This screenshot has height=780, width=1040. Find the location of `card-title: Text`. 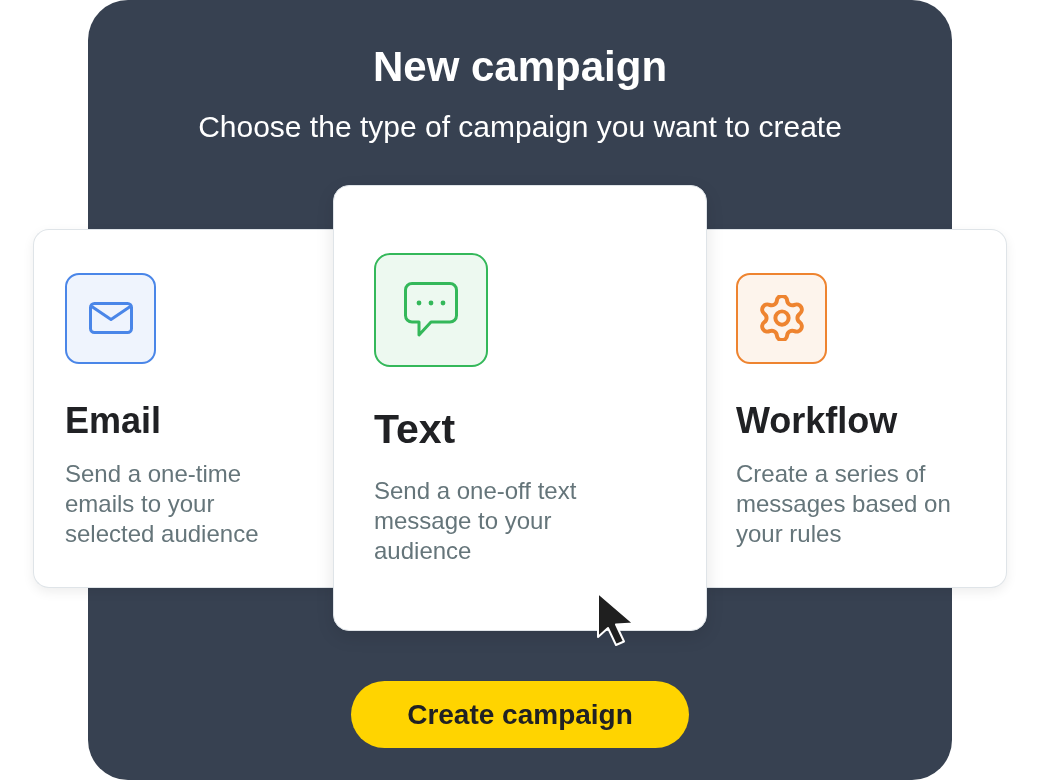

card-title: Text is located at coordinates (415, 429).